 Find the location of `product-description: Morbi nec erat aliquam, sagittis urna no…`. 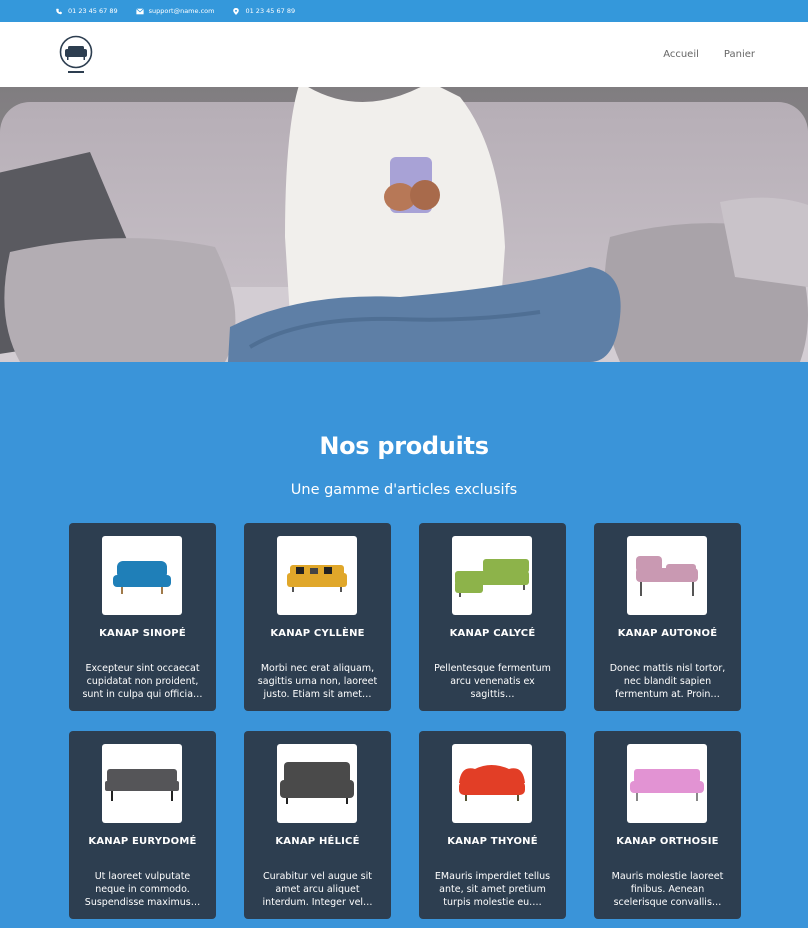

product-description: Morbi nec erat aliquam, sagittis urna no… is located at coordinates (317, 681).